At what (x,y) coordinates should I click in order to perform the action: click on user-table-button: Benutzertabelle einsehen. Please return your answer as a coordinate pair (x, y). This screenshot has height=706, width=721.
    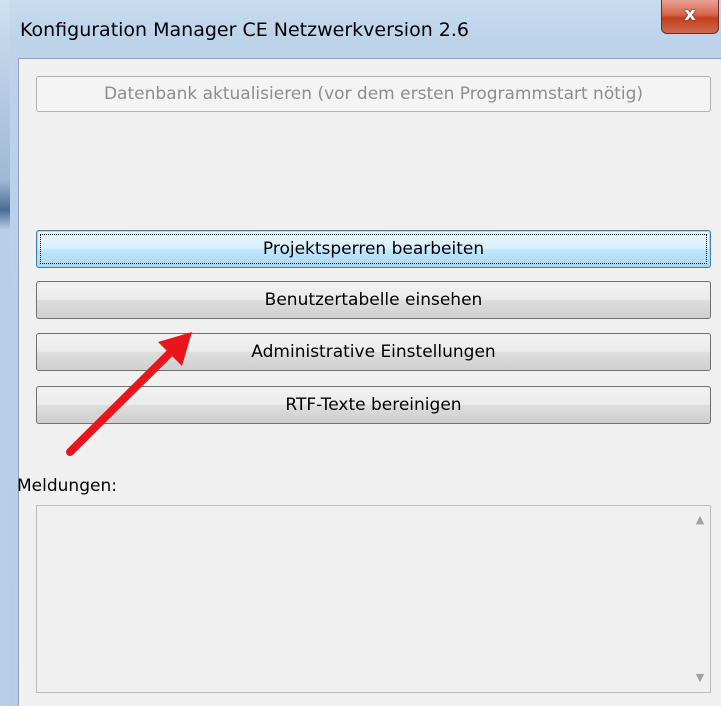
    Looking at the image, I should click on (373, 300).